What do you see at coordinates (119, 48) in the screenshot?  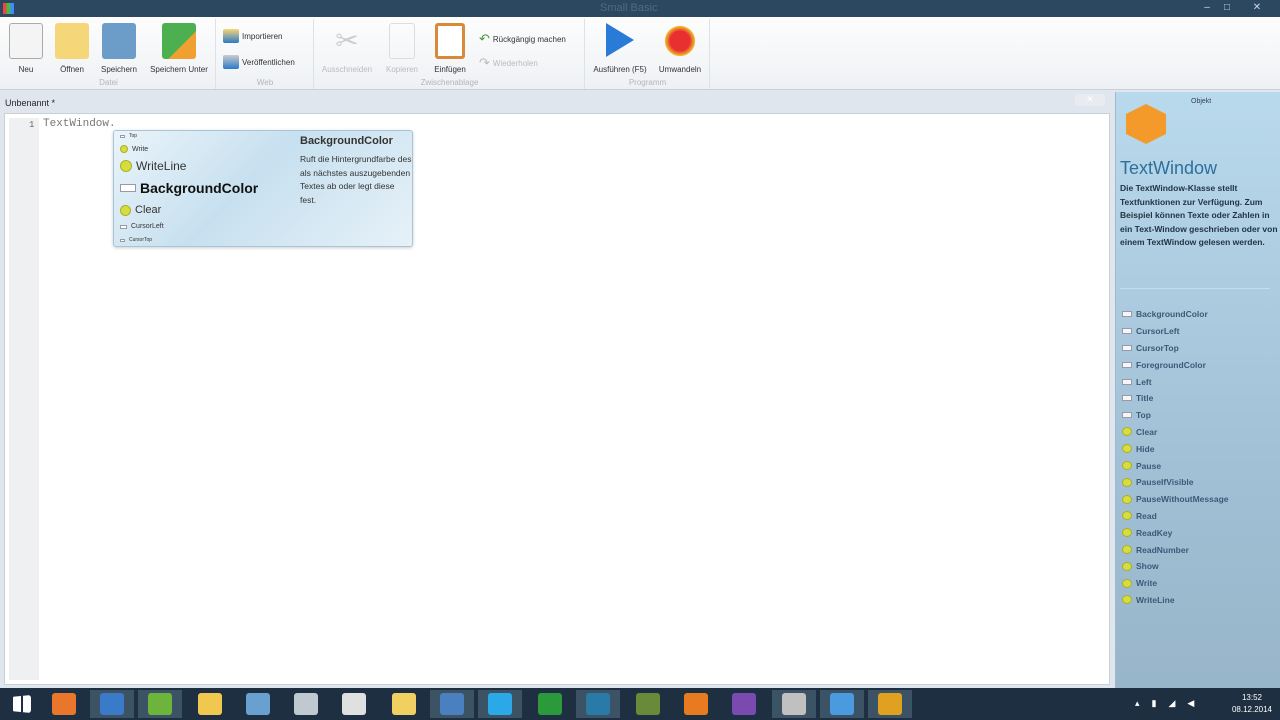 I see `save-button: Speichern` at bounding box center [119, 48].